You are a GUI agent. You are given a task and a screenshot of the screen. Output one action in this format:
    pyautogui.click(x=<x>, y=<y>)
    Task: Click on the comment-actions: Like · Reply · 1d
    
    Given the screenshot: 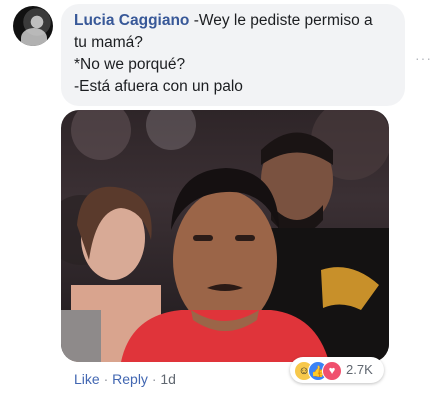 What is the action you would take?
    pyautogui.click(x=125, y=379)
    